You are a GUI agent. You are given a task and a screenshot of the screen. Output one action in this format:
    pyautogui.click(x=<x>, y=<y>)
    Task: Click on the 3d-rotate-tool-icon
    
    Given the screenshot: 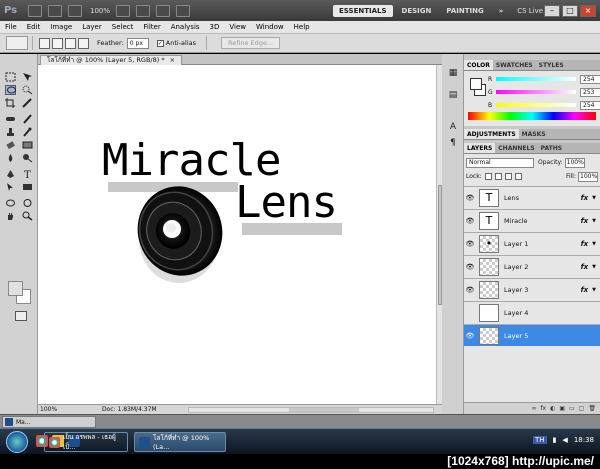 What is the action you would take?
    pyautogui.click(x=10, y=203)
    